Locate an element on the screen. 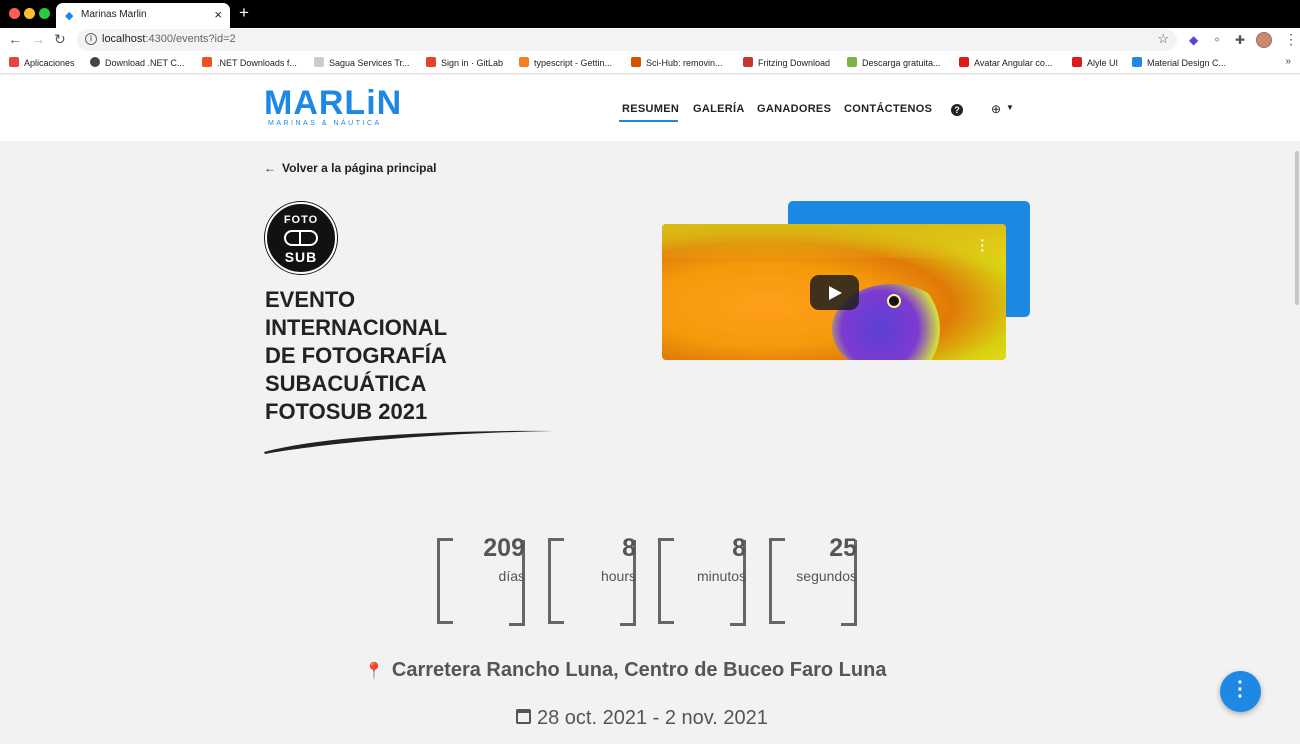 Image resolution: width=1300 pixels, height=744 pixels. page-scrollbar is located at coordinates (1297, 409).